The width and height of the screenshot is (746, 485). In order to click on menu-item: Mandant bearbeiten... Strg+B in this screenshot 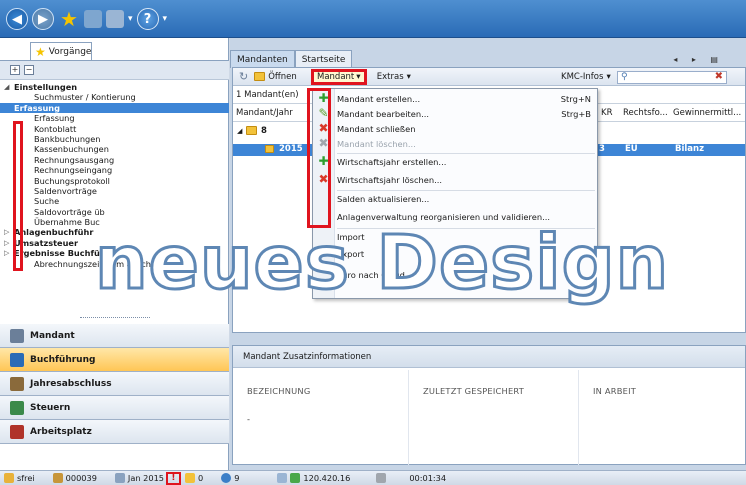, I will do `click(466, 114)`.